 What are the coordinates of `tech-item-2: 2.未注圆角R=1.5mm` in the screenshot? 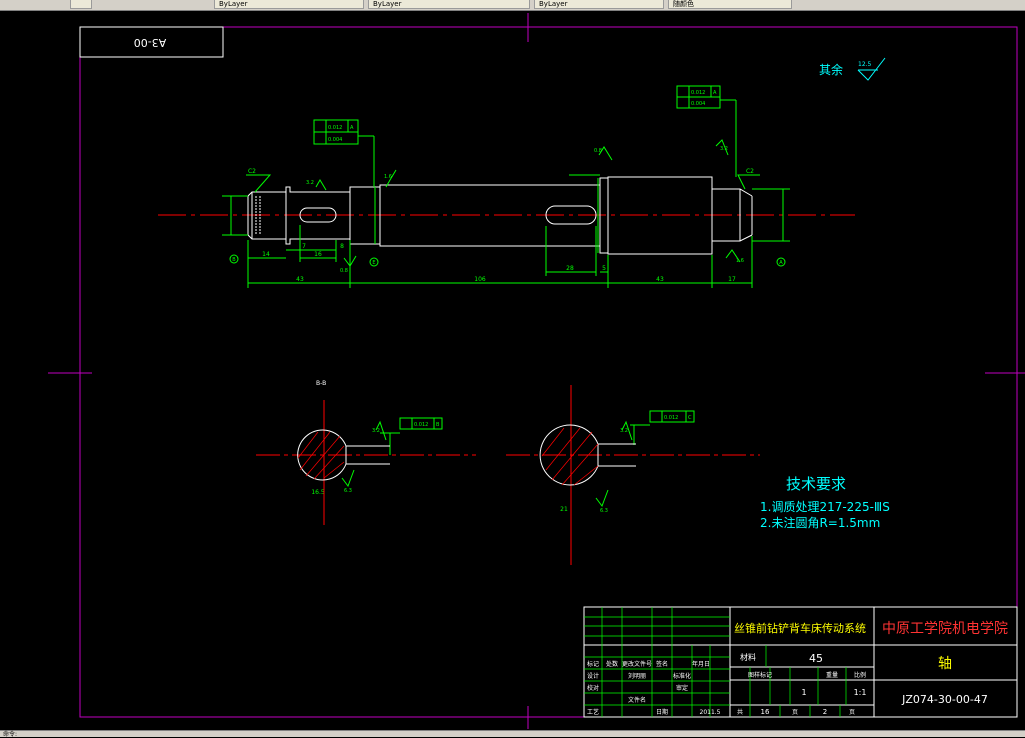 It's located at (820, 522).